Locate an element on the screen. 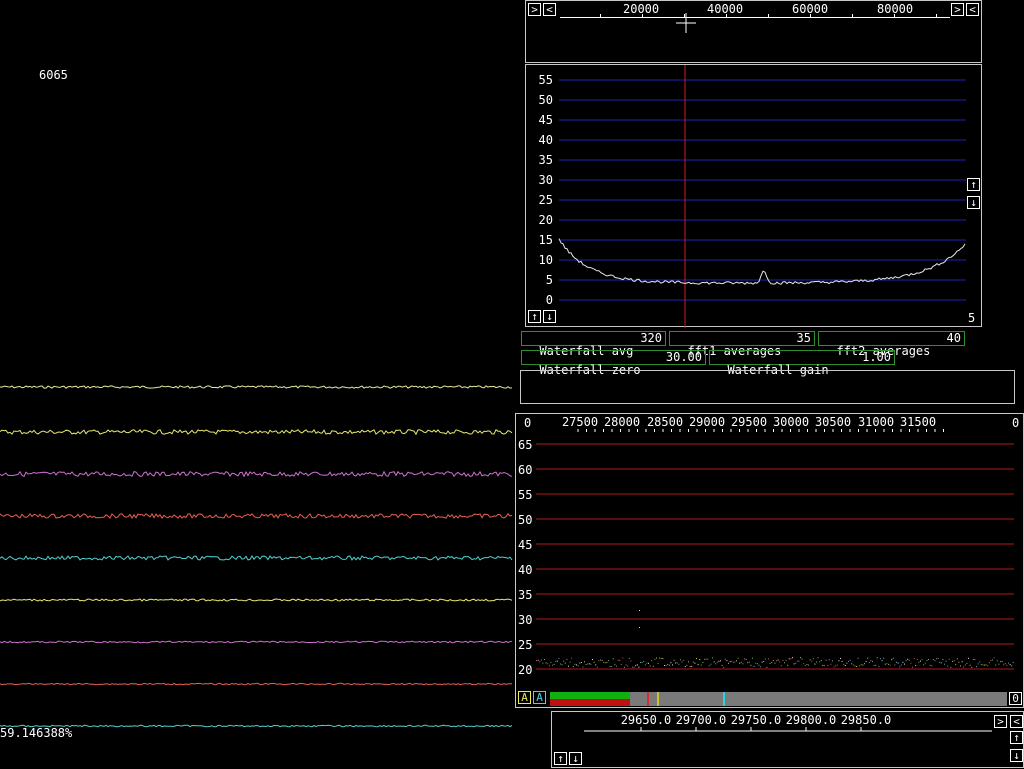 This screenshot has height=769, width=1024. spectrum-y-tick: 50 is located at coordinates (546, 100).